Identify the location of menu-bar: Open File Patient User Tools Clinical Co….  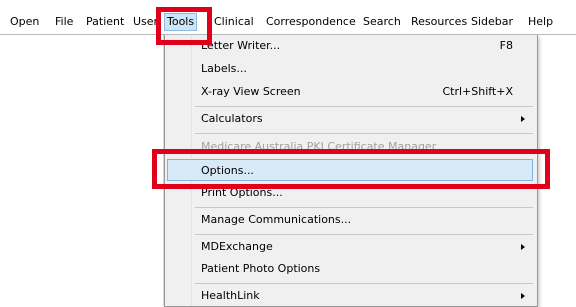
(288, 17).